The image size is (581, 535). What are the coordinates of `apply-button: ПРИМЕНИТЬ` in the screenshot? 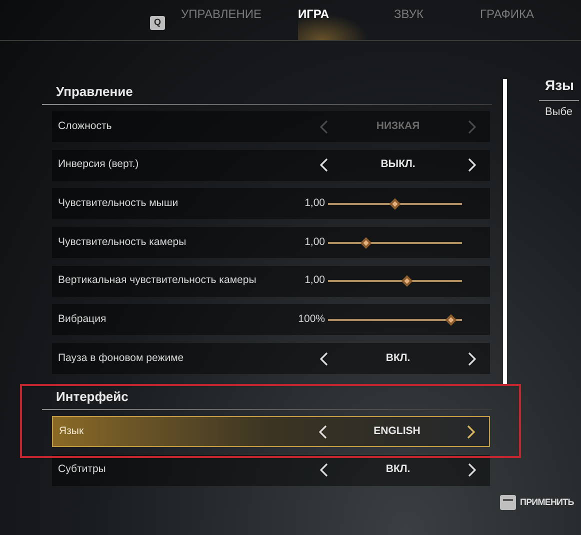 It's located at (547, 503).